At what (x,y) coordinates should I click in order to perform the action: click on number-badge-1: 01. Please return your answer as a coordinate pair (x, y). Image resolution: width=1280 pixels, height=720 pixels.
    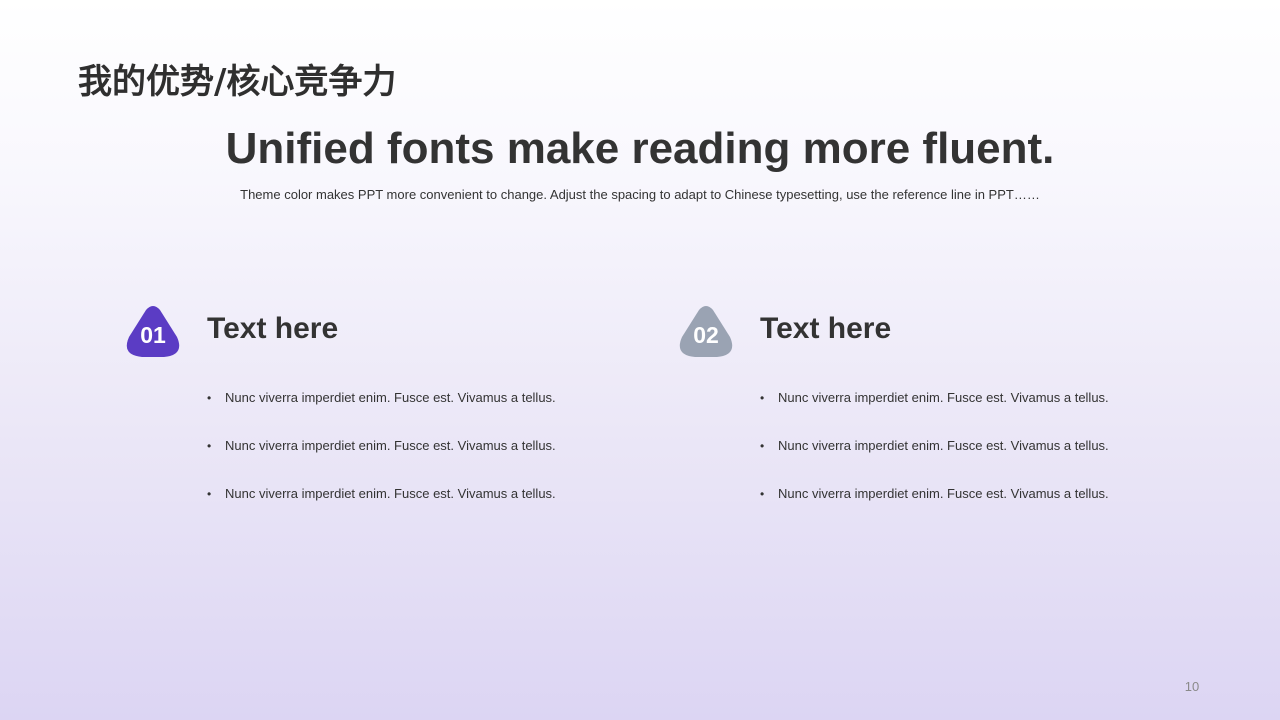
    Looking at the image, I should click on (153, 331).